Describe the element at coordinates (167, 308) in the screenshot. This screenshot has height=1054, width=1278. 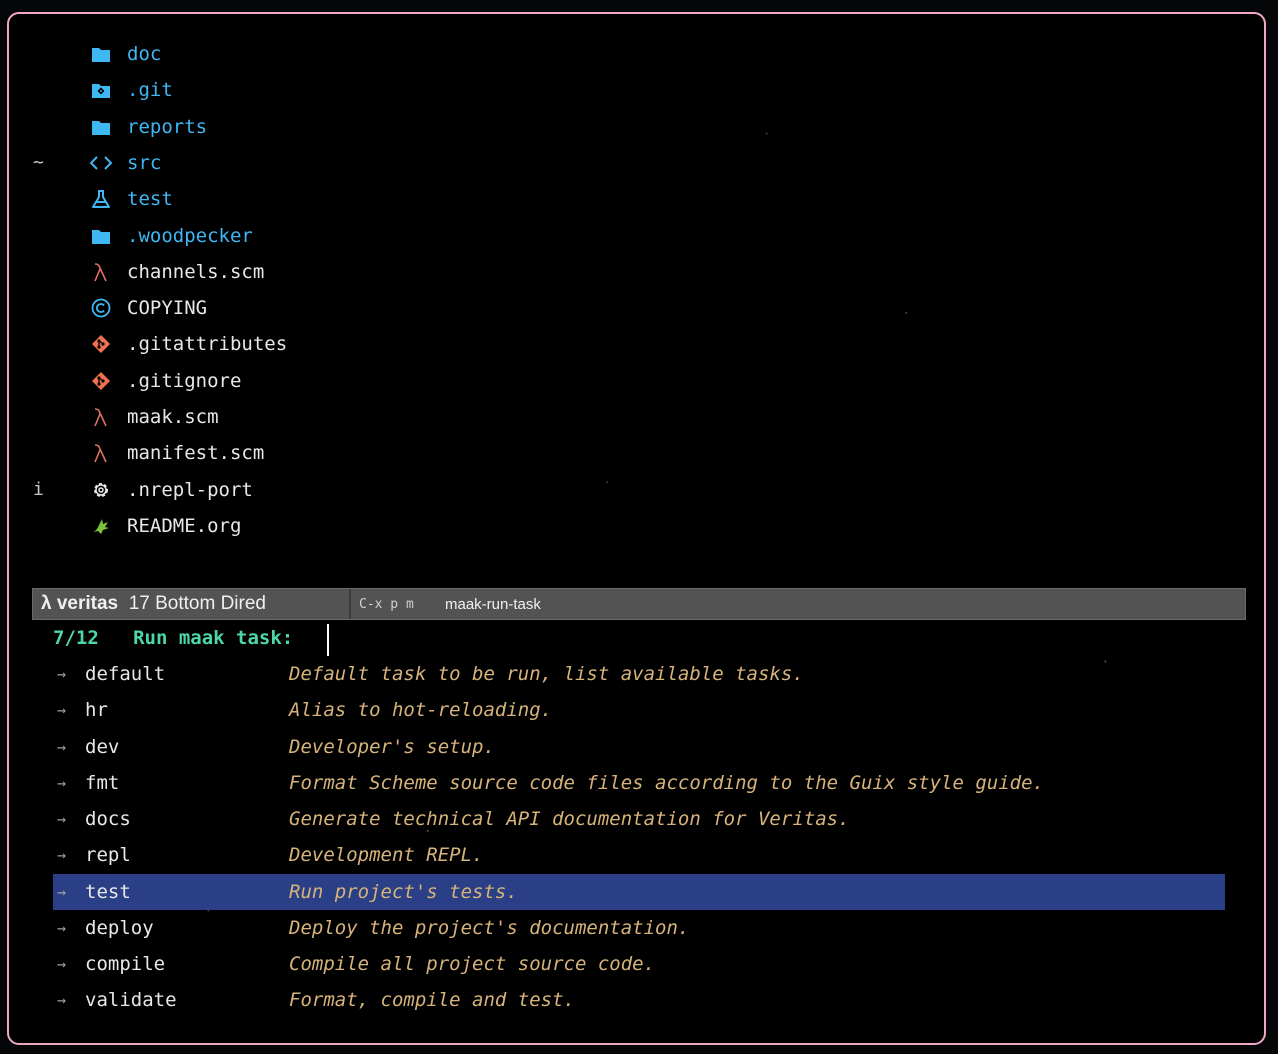
I see `file-name: COPYING` at that location.